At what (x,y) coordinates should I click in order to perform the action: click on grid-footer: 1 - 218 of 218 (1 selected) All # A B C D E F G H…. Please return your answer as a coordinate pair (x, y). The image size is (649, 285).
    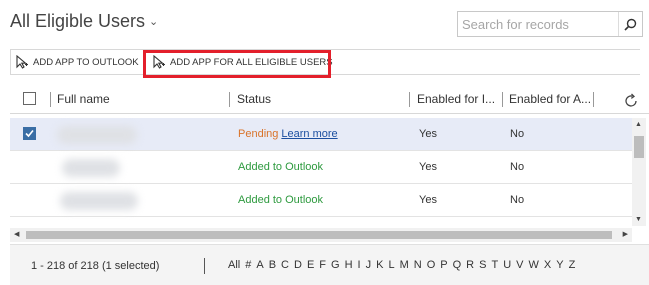
    Looking at the image, I should click on (329, 264).